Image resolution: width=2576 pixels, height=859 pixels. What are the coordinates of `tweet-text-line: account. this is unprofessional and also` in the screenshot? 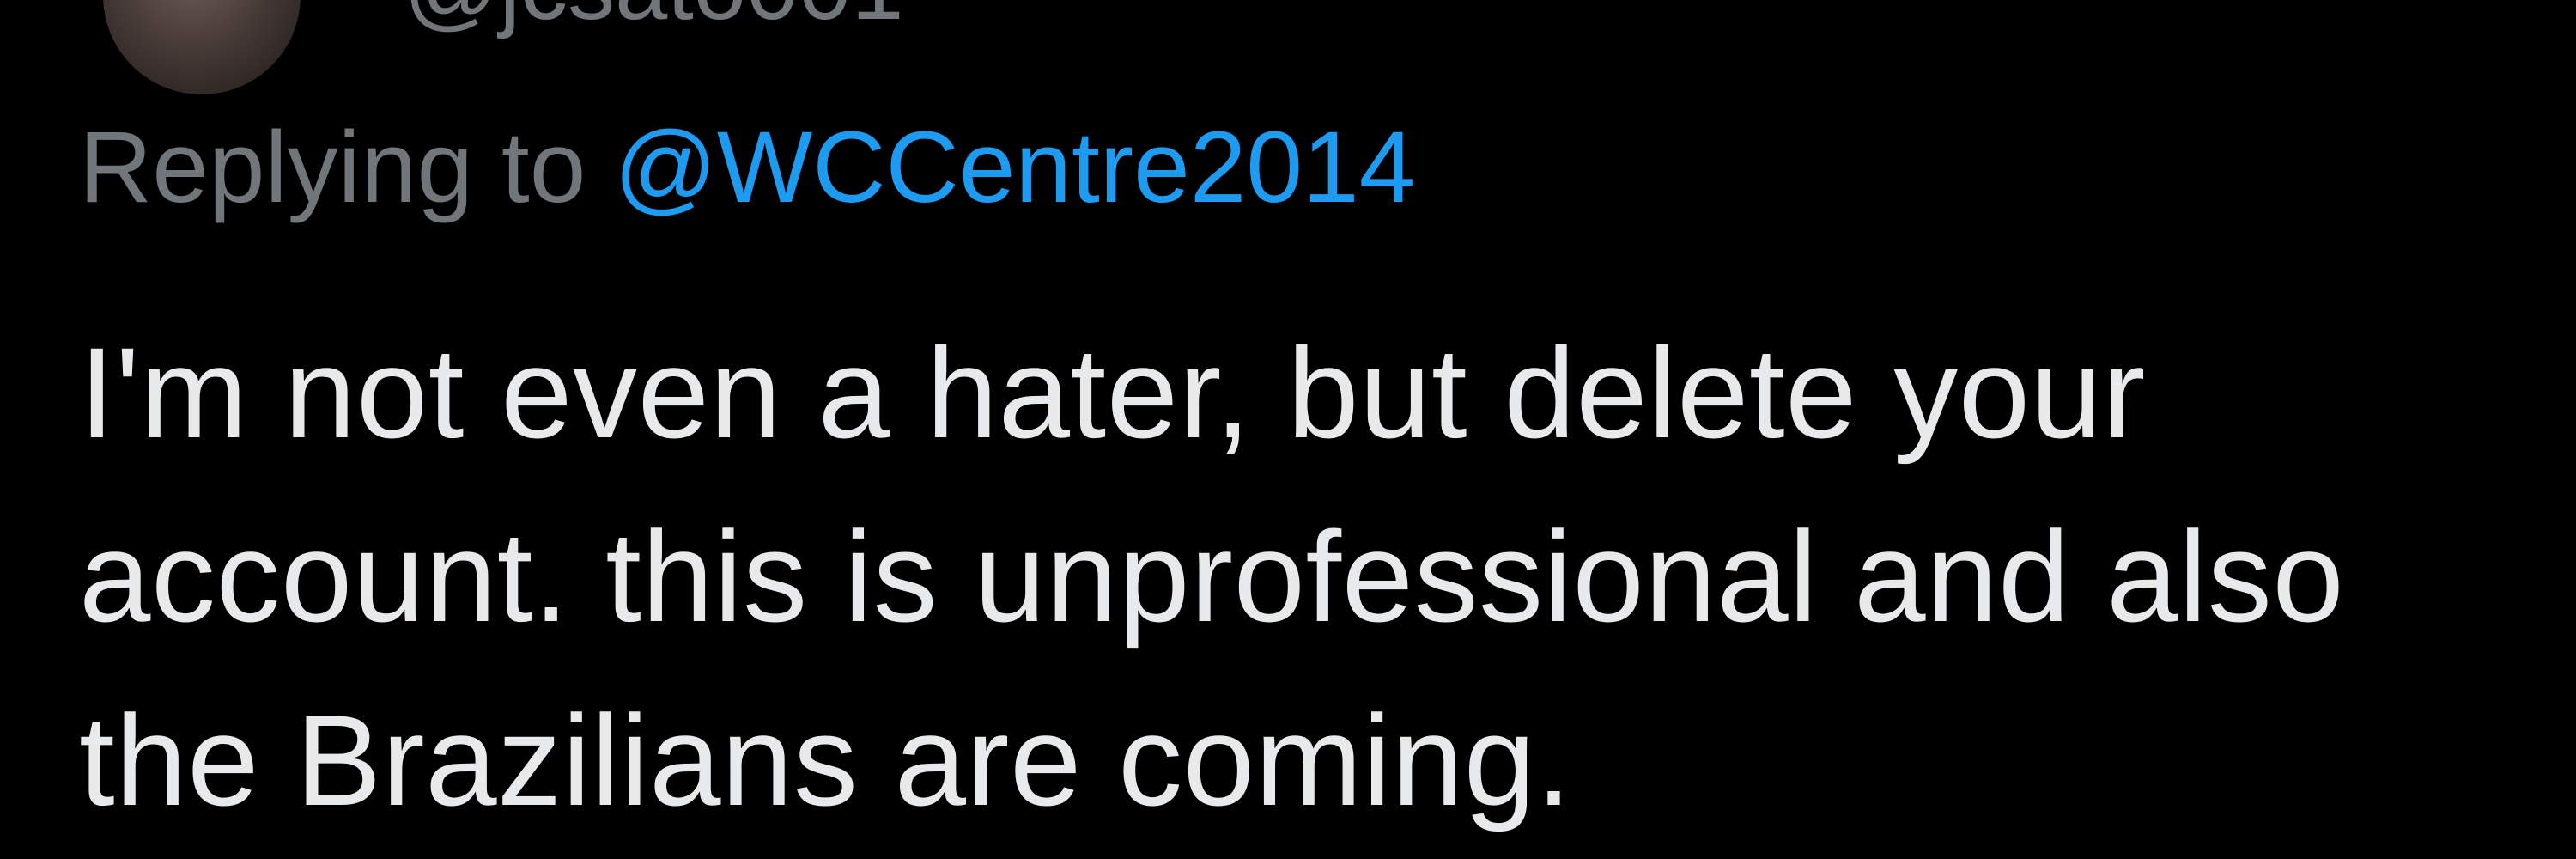 It's located at (1212, 577).